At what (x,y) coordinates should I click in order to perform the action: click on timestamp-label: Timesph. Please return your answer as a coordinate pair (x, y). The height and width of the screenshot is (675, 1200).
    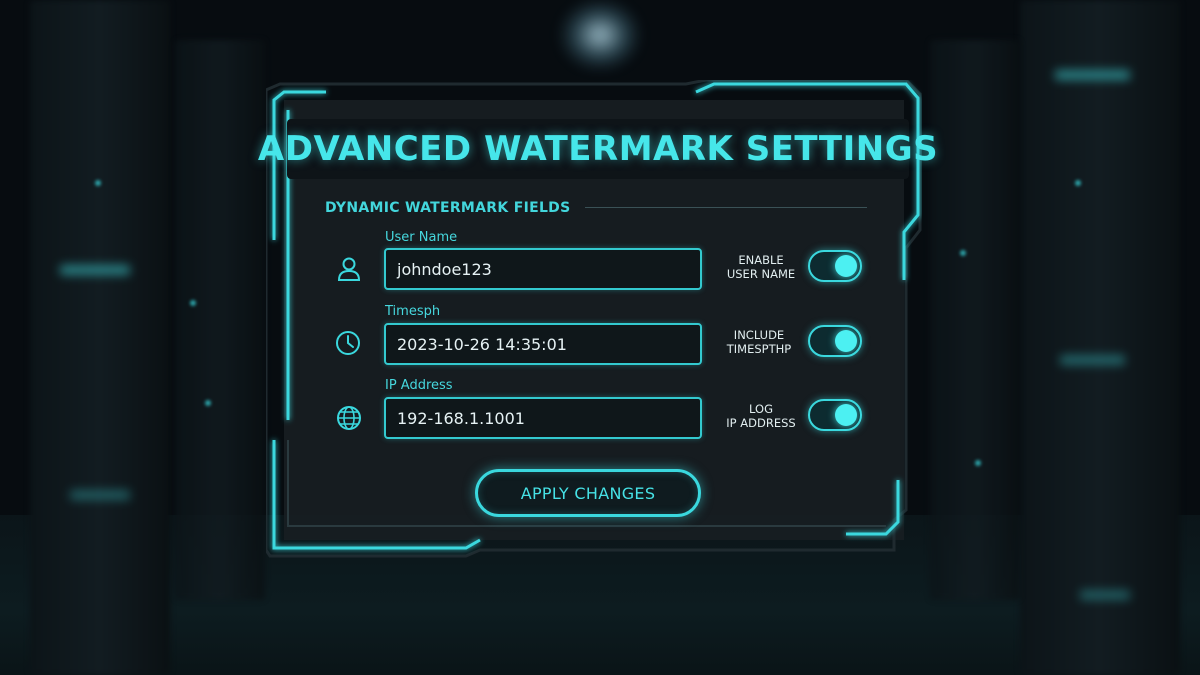
    Looking at the image, I should click on (413, 311).